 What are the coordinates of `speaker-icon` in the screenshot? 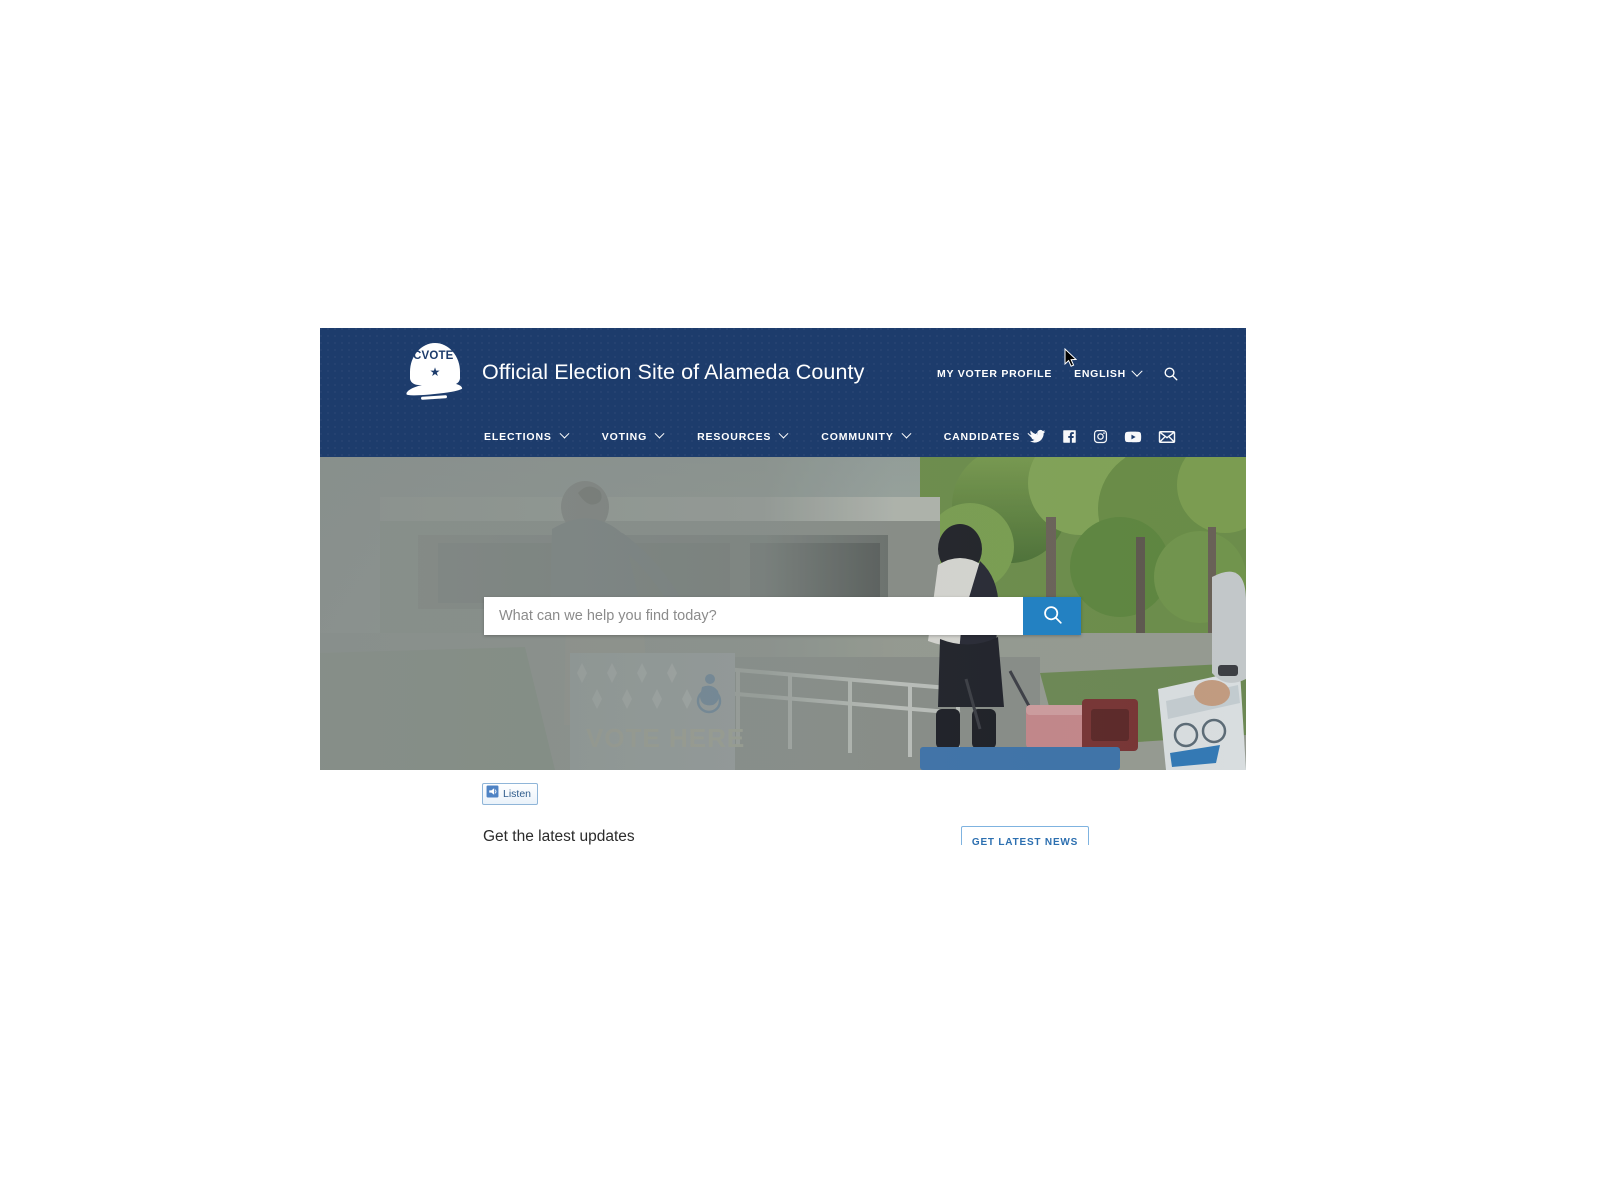 It's located at (492, 794).